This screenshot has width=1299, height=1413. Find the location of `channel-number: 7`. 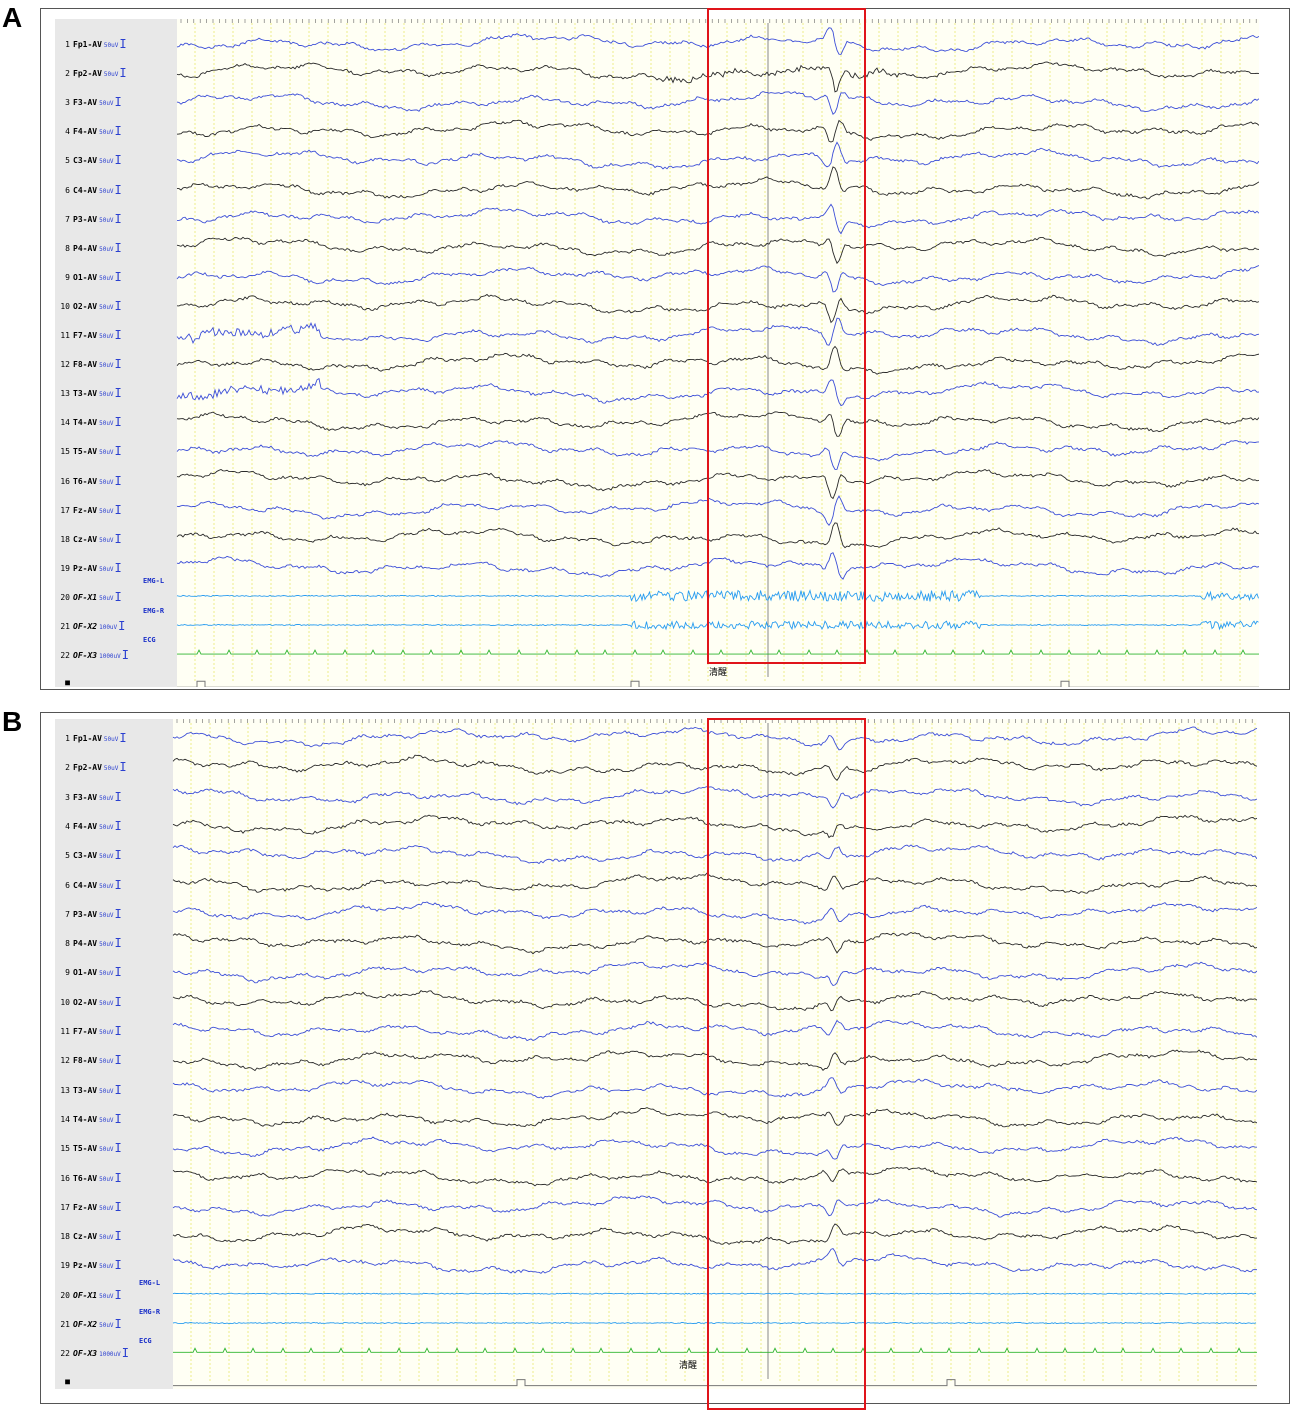

channel-number: 7 is located at coordinates (67, 219).